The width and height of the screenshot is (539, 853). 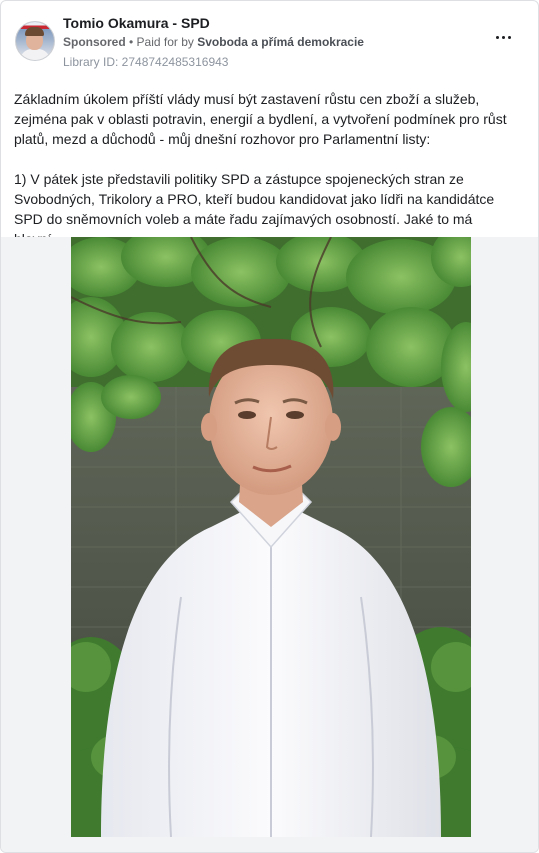 I want to click on page-name: Tomio Okamura - SPD, so click(x=136, y=23).